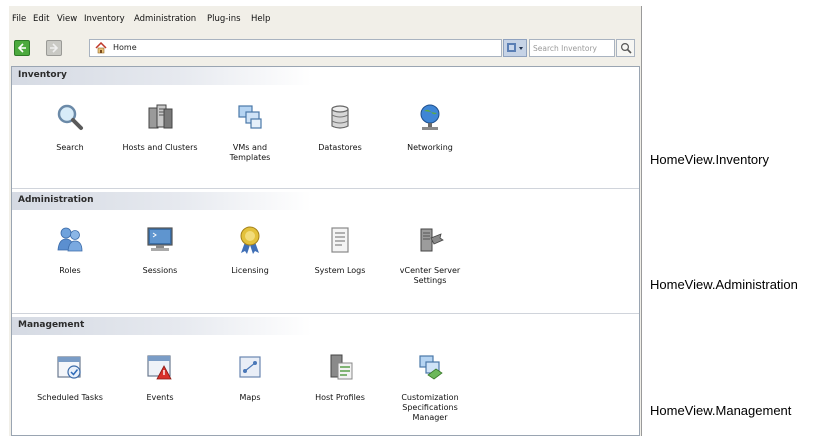 This screenshot has width=829, height=436. I want to click on vm-templates-icon, so click(250, 117).